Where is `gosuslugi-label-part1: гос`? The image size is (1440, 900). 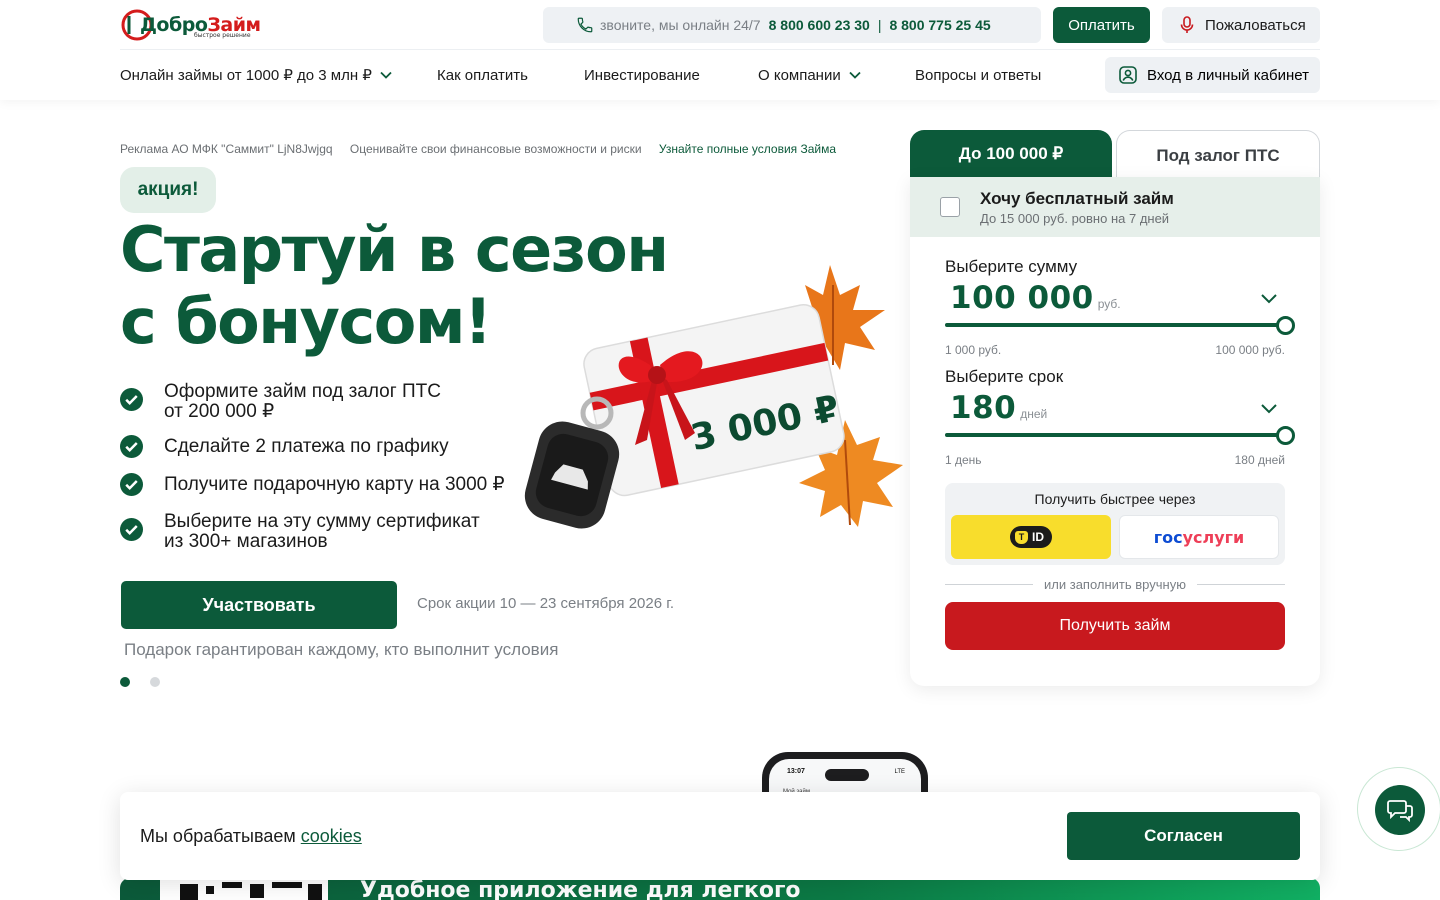 gosuslugi-label-part1: гос is located at coordinates (1168, 537).